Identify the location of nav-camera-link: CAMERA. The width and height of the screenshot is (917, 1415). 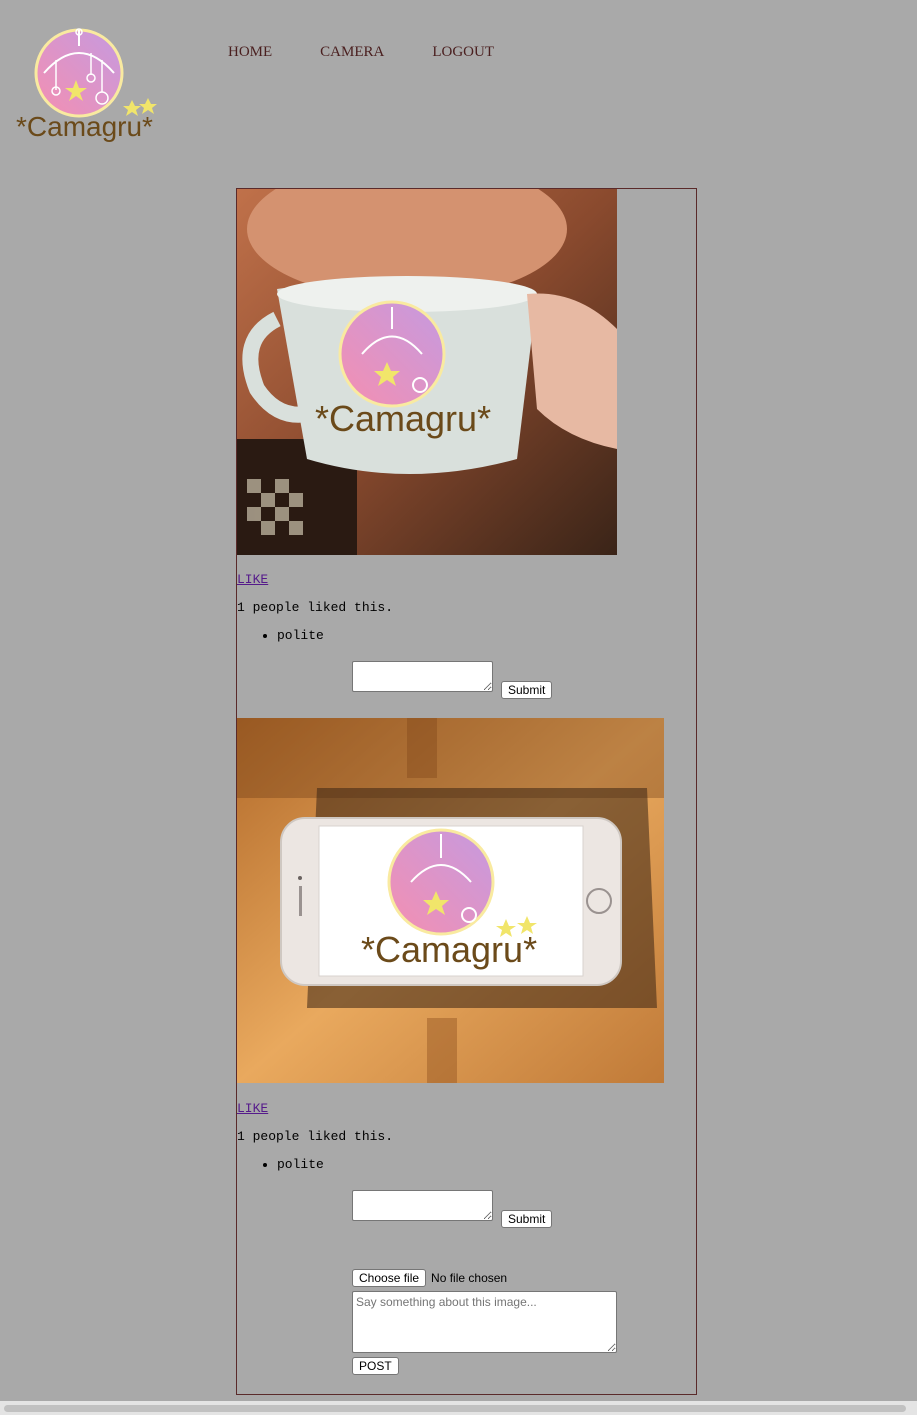
(352, 52).